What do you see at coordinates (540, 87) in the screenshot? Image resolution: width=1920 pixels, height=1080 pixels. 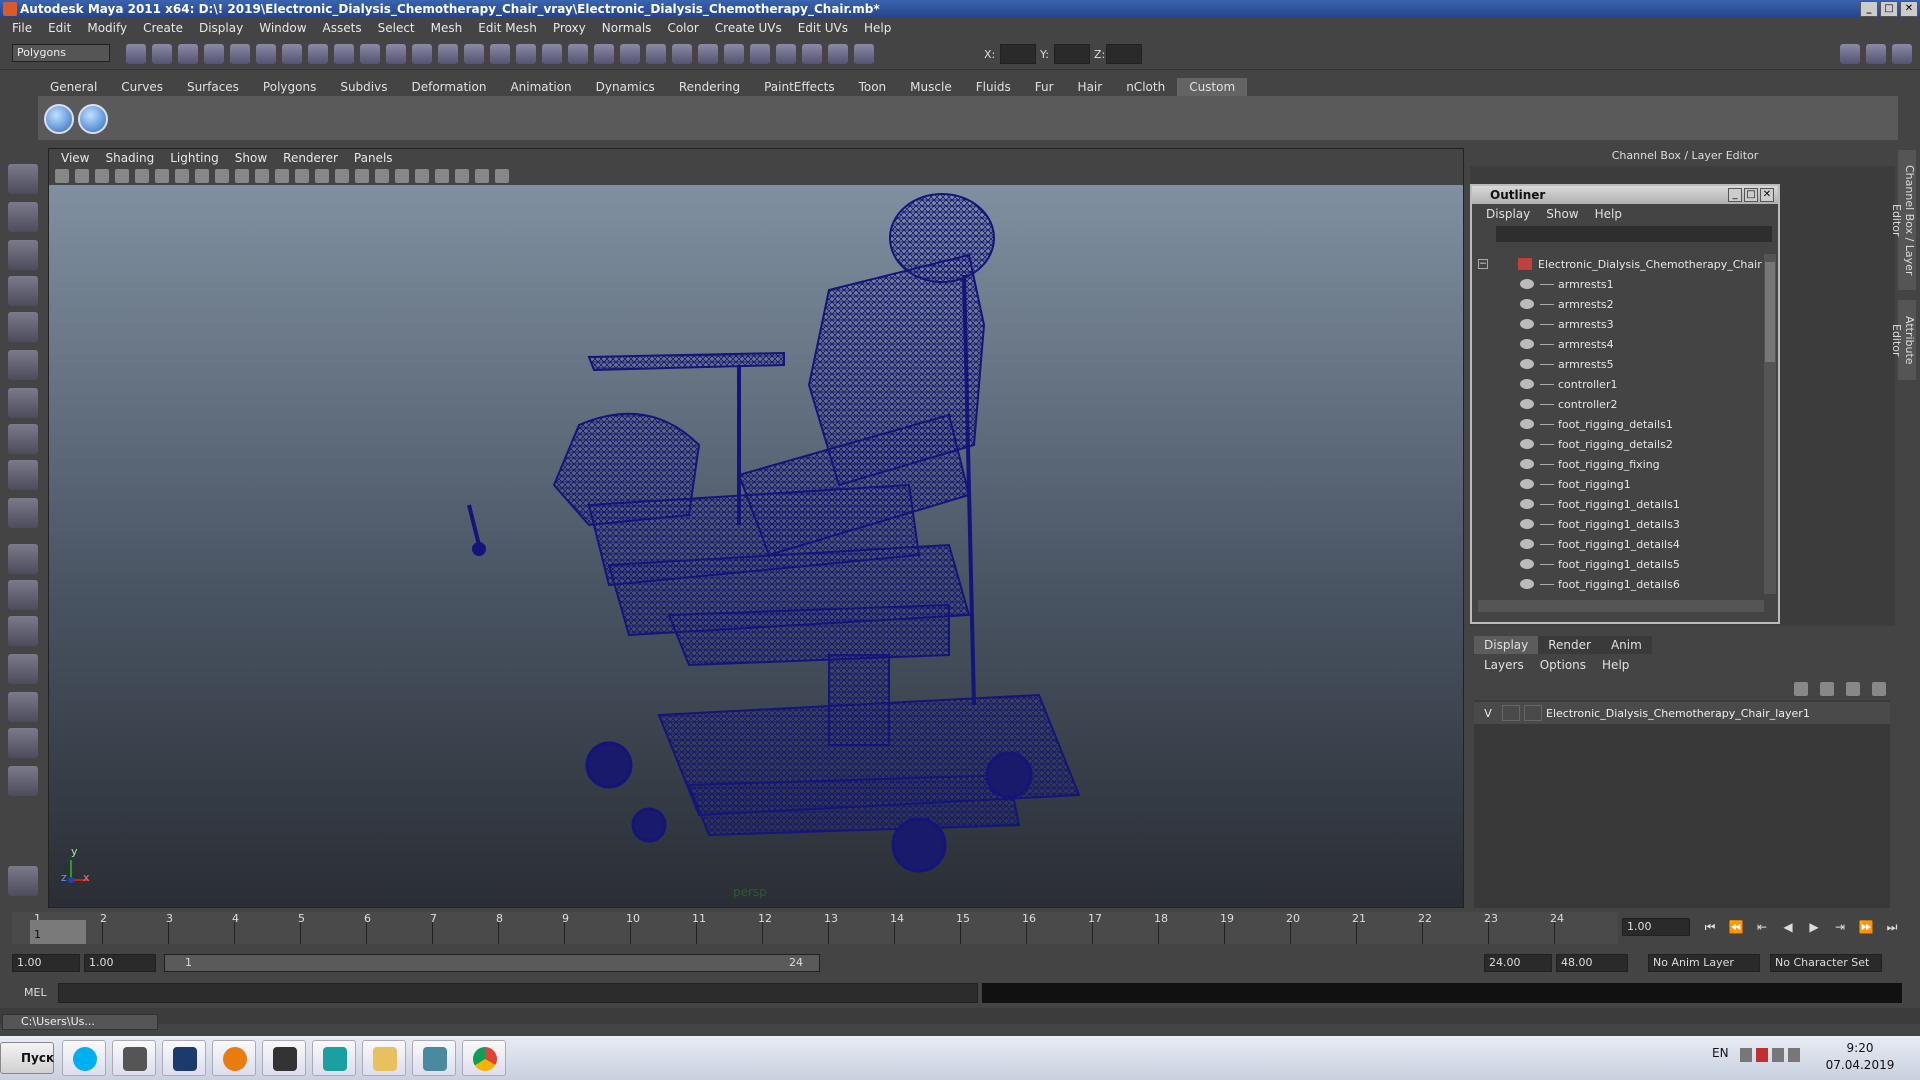 I see `tab-animation: Animation` at bounding box center [540, 87].